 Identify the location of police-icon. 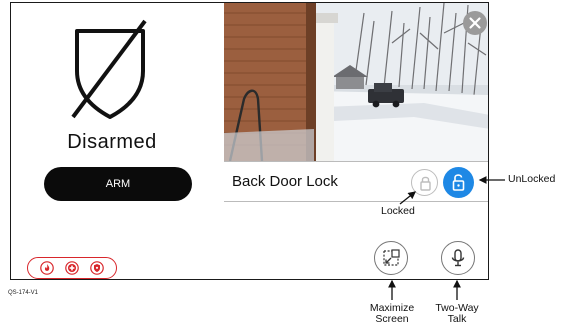
(97, 268).